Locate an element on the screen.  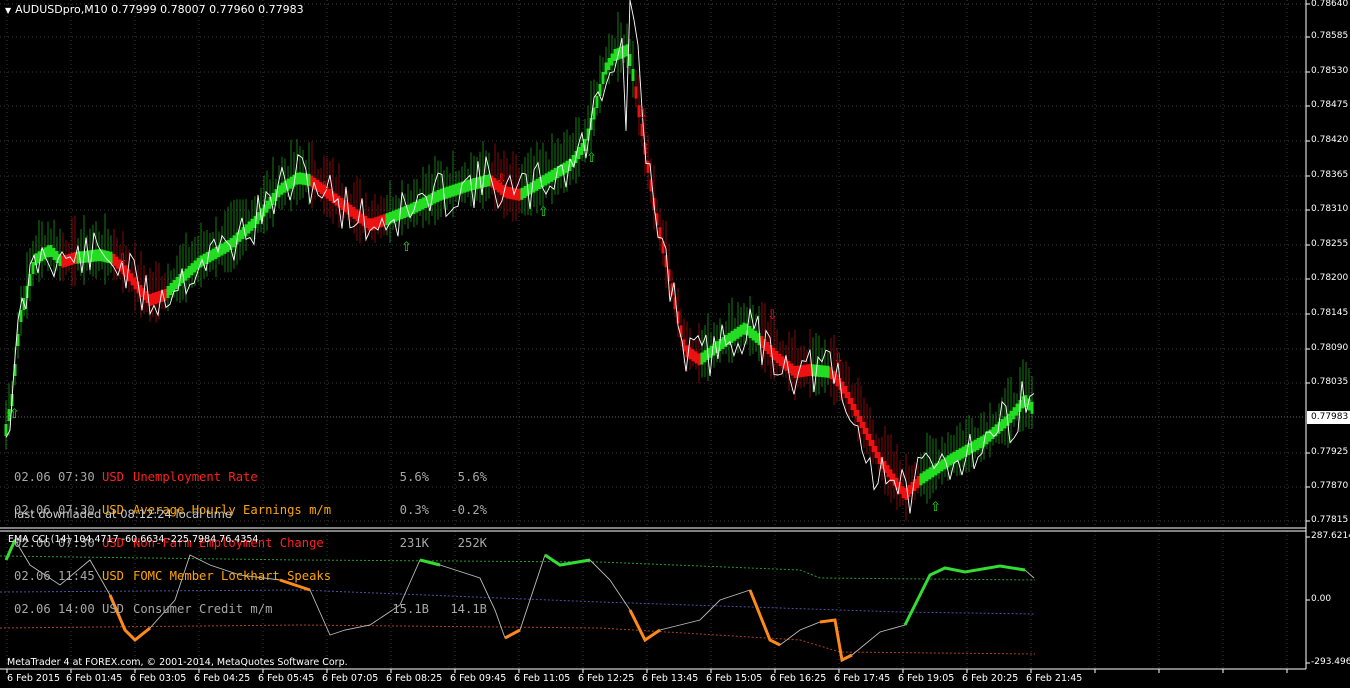
time-tick: 6 Feb 09:45 is located at coordinates (478, 678).